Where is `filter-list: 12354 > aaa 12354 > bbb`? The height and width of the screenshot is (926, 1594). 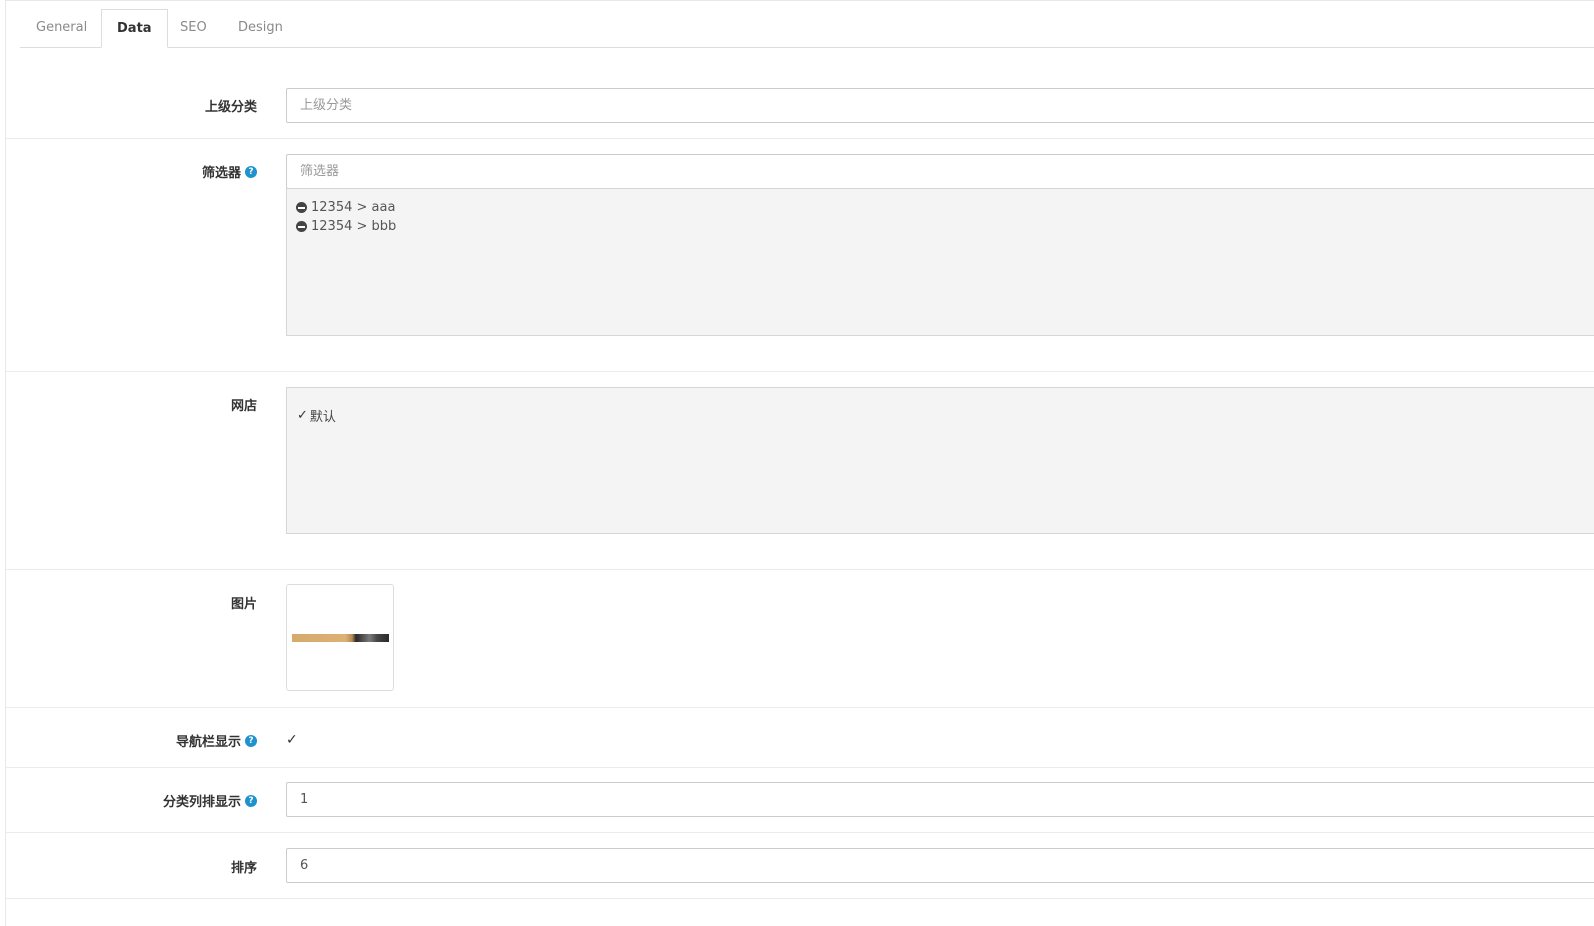 filter-list: 12354 > aaa 12354 > bbb is located at coordinates (940, 262).